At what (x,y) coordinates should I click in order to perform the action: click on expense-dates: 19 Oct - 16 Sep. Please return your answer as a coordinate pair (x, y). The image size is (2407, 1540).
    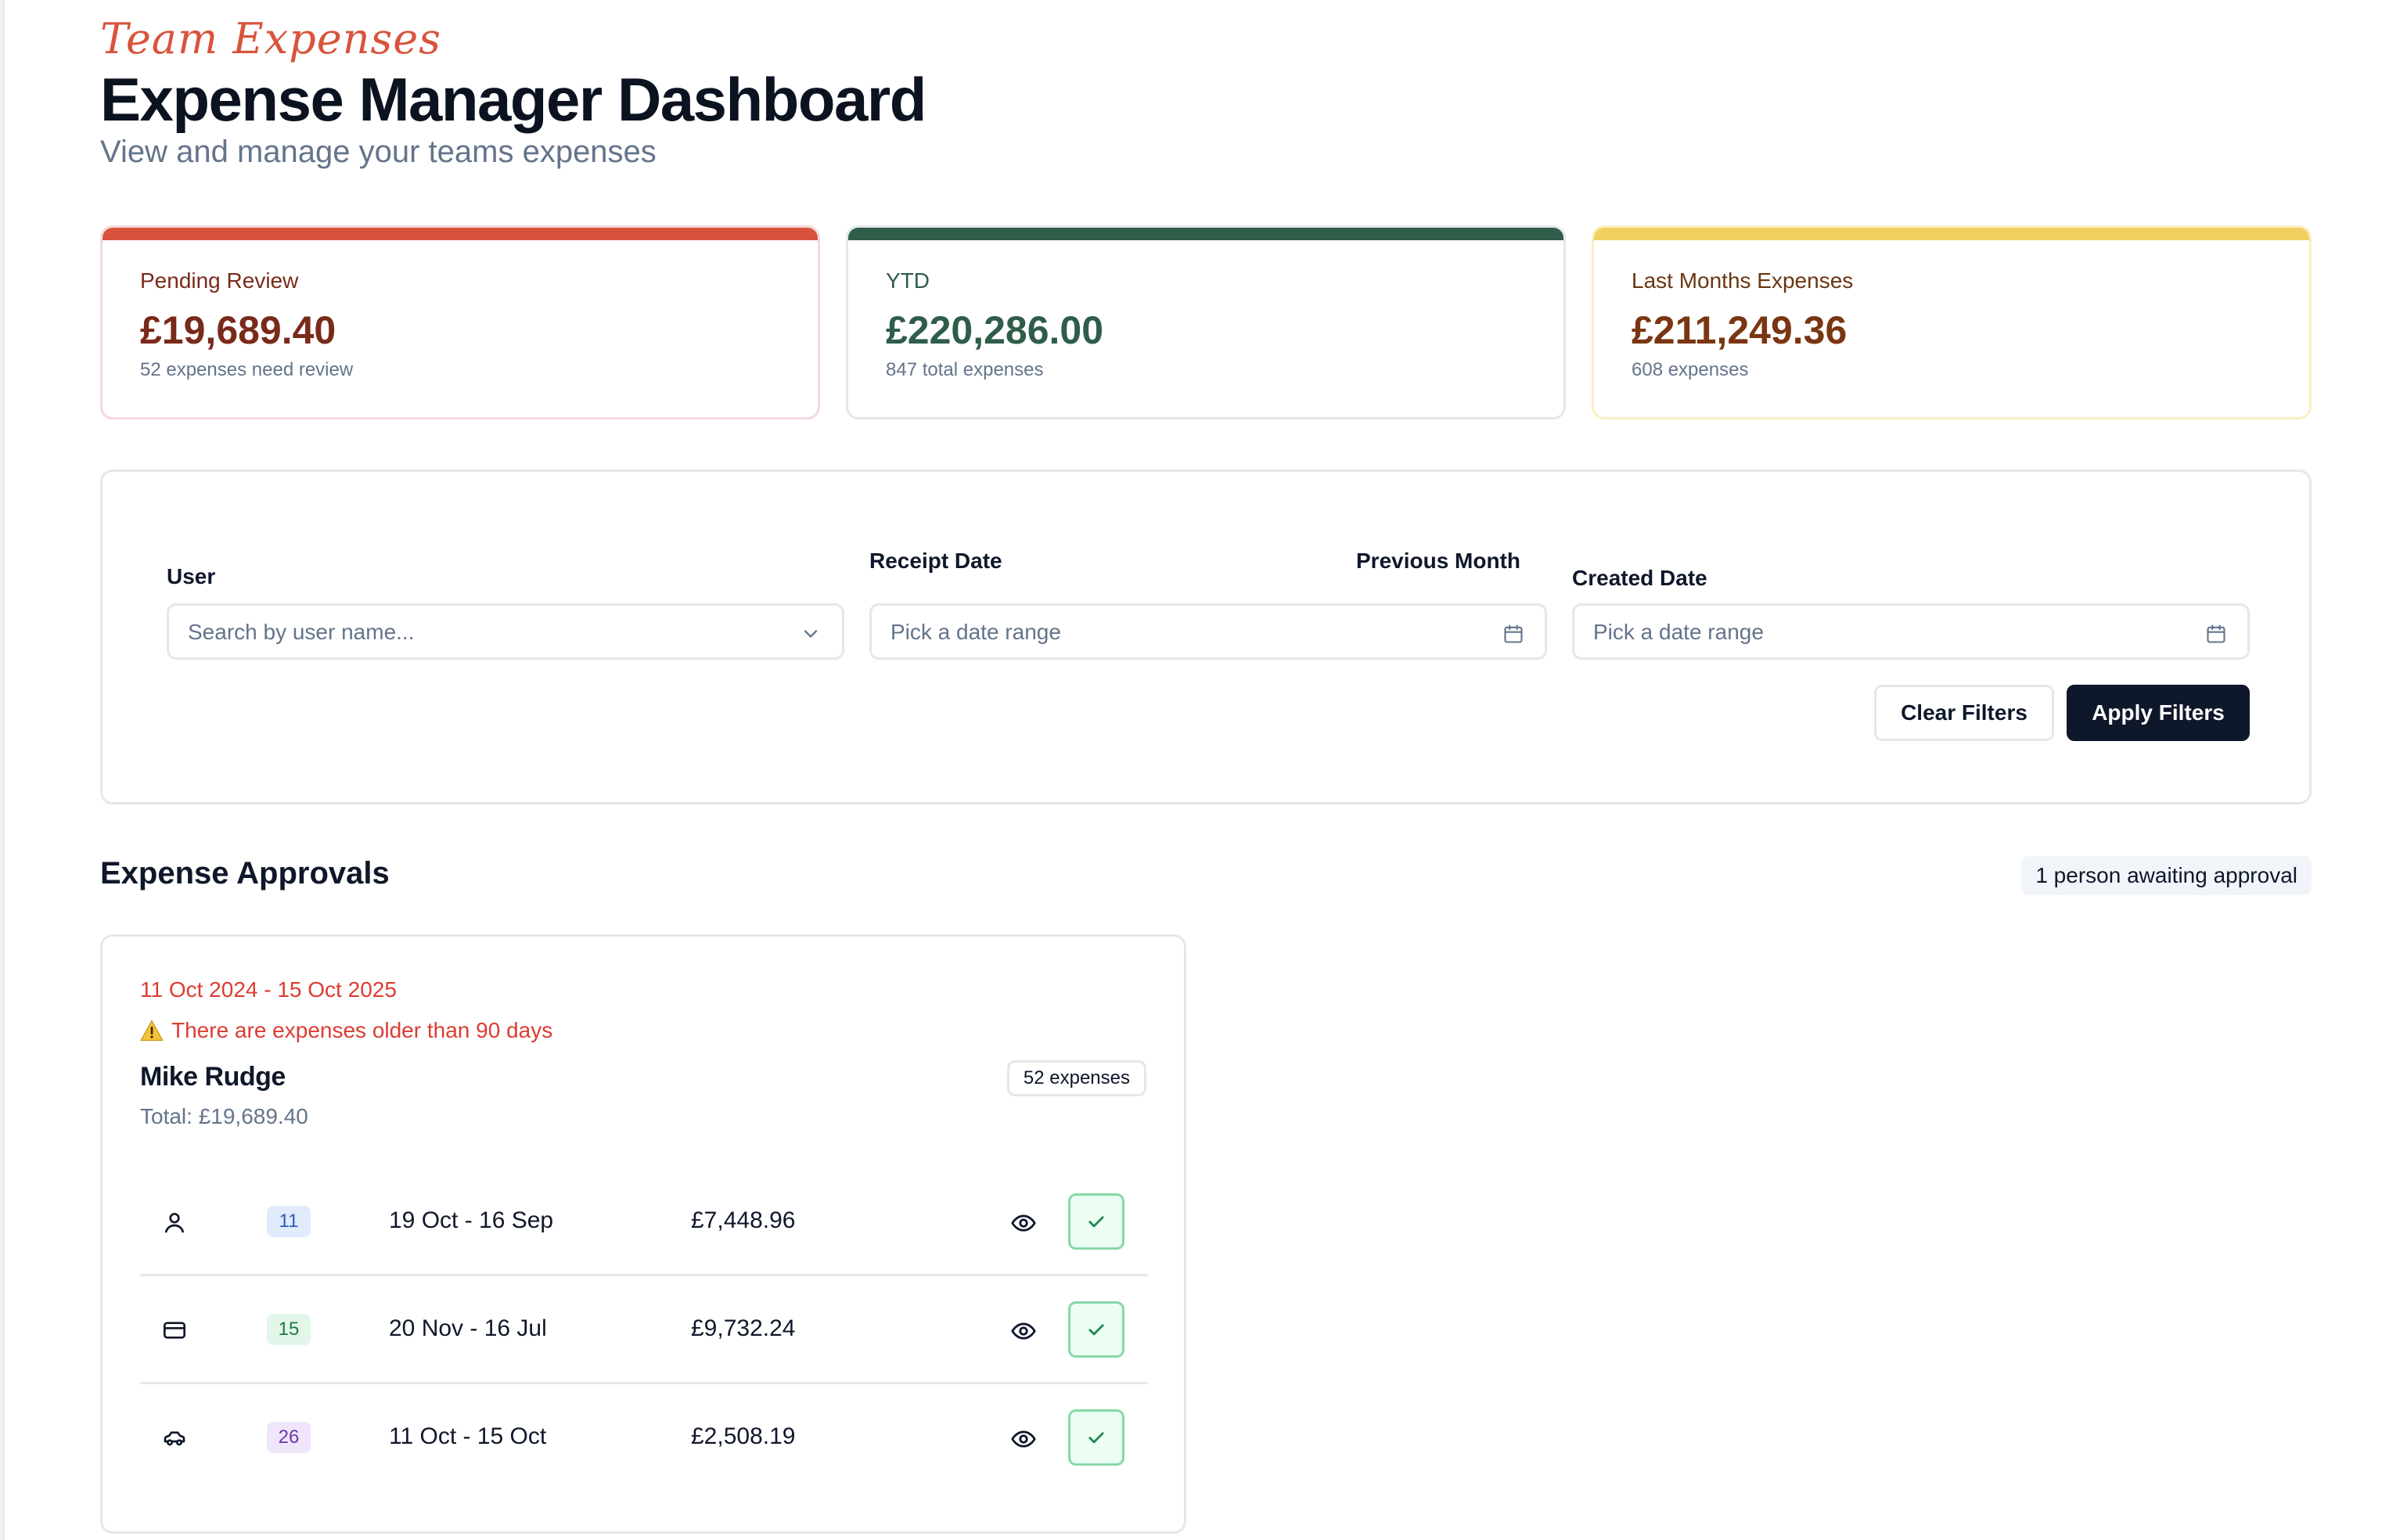
    Looking at the image, I should click on (471, 1220).